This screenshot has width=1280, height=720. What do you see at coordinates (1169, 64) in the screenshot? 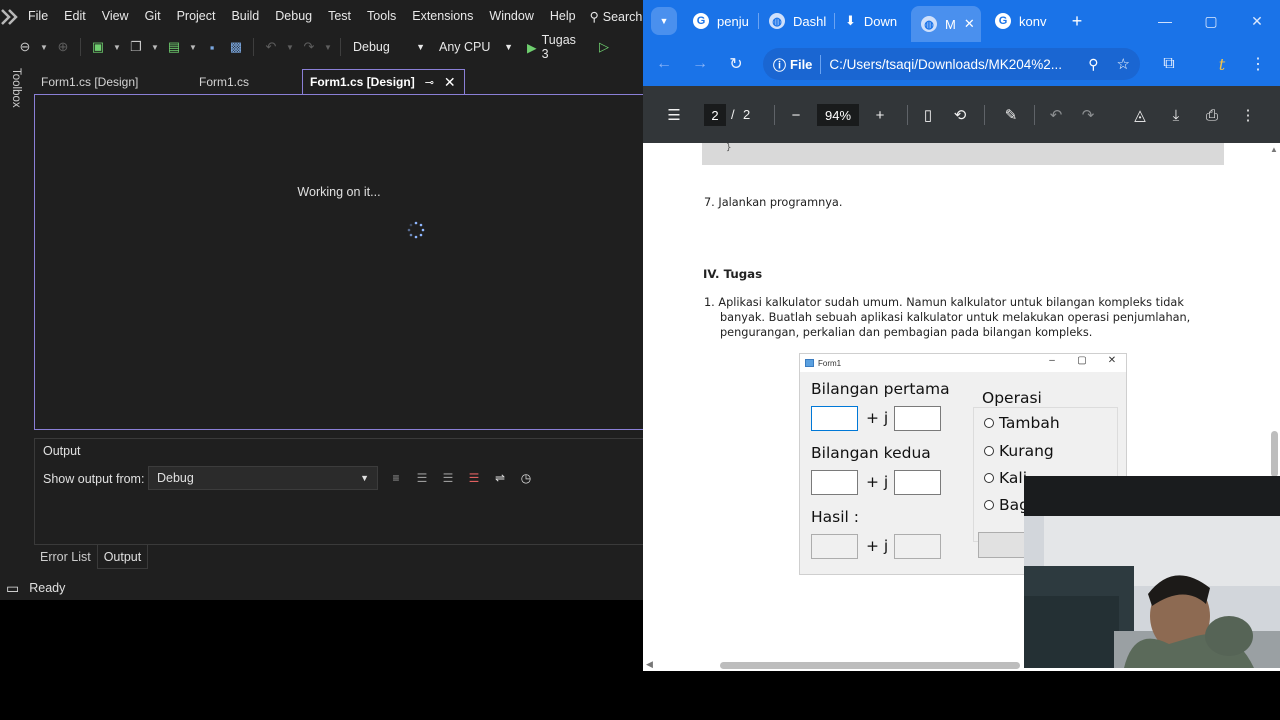
I see `extensions-icon: ⧉` at bounding box center [1169, 64].